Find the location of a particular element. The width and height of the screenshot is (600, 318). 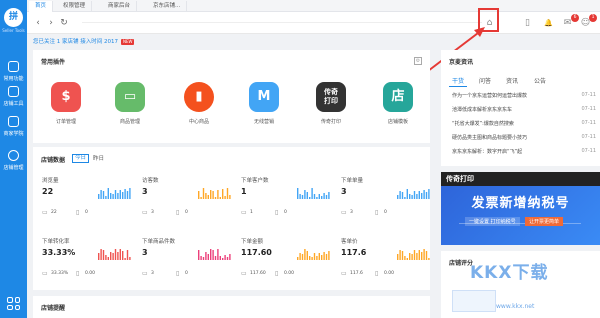

news-title: 京麦资讯 is located at coordinates (461, 62).